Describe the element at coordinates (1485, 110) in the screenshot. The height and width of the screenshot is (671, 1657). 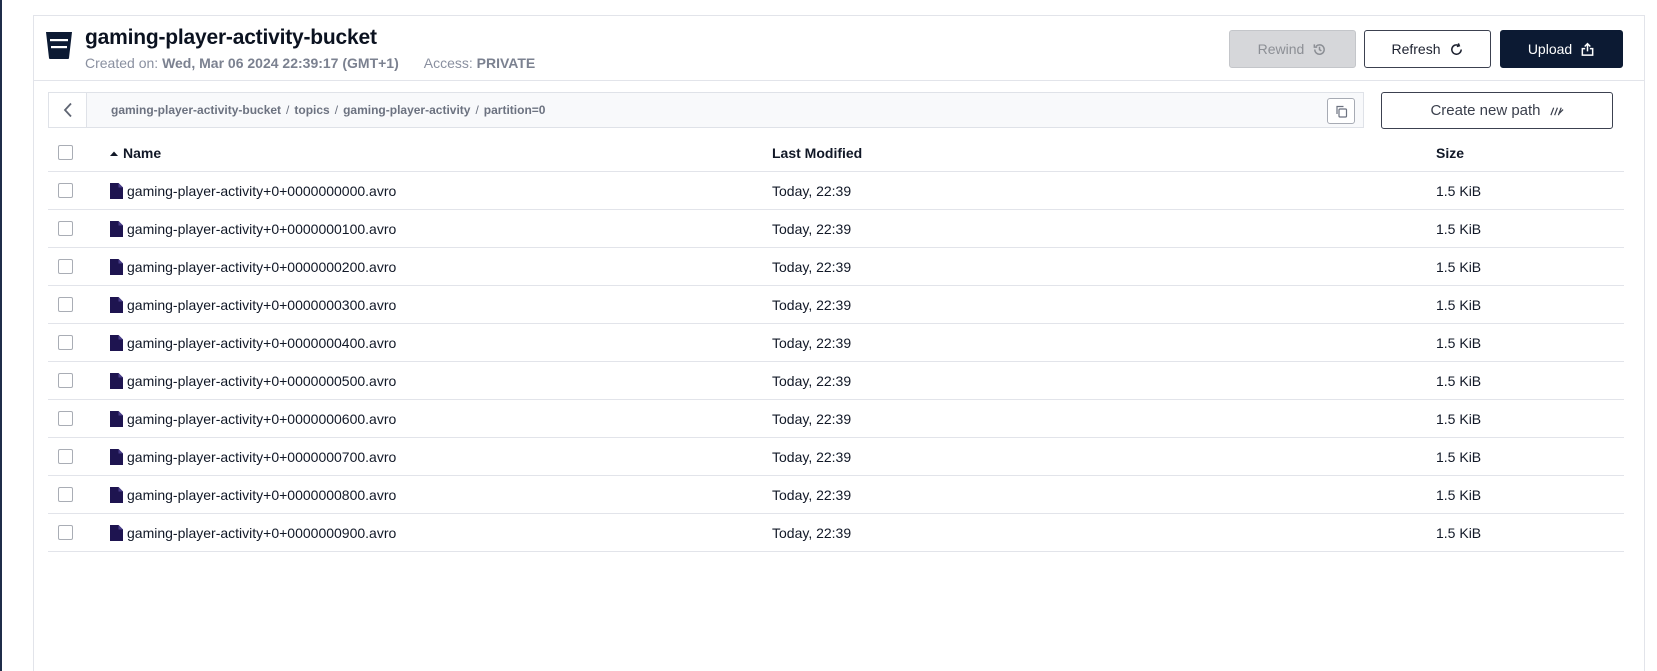
I see `create-path-label: Create new path` at that location.